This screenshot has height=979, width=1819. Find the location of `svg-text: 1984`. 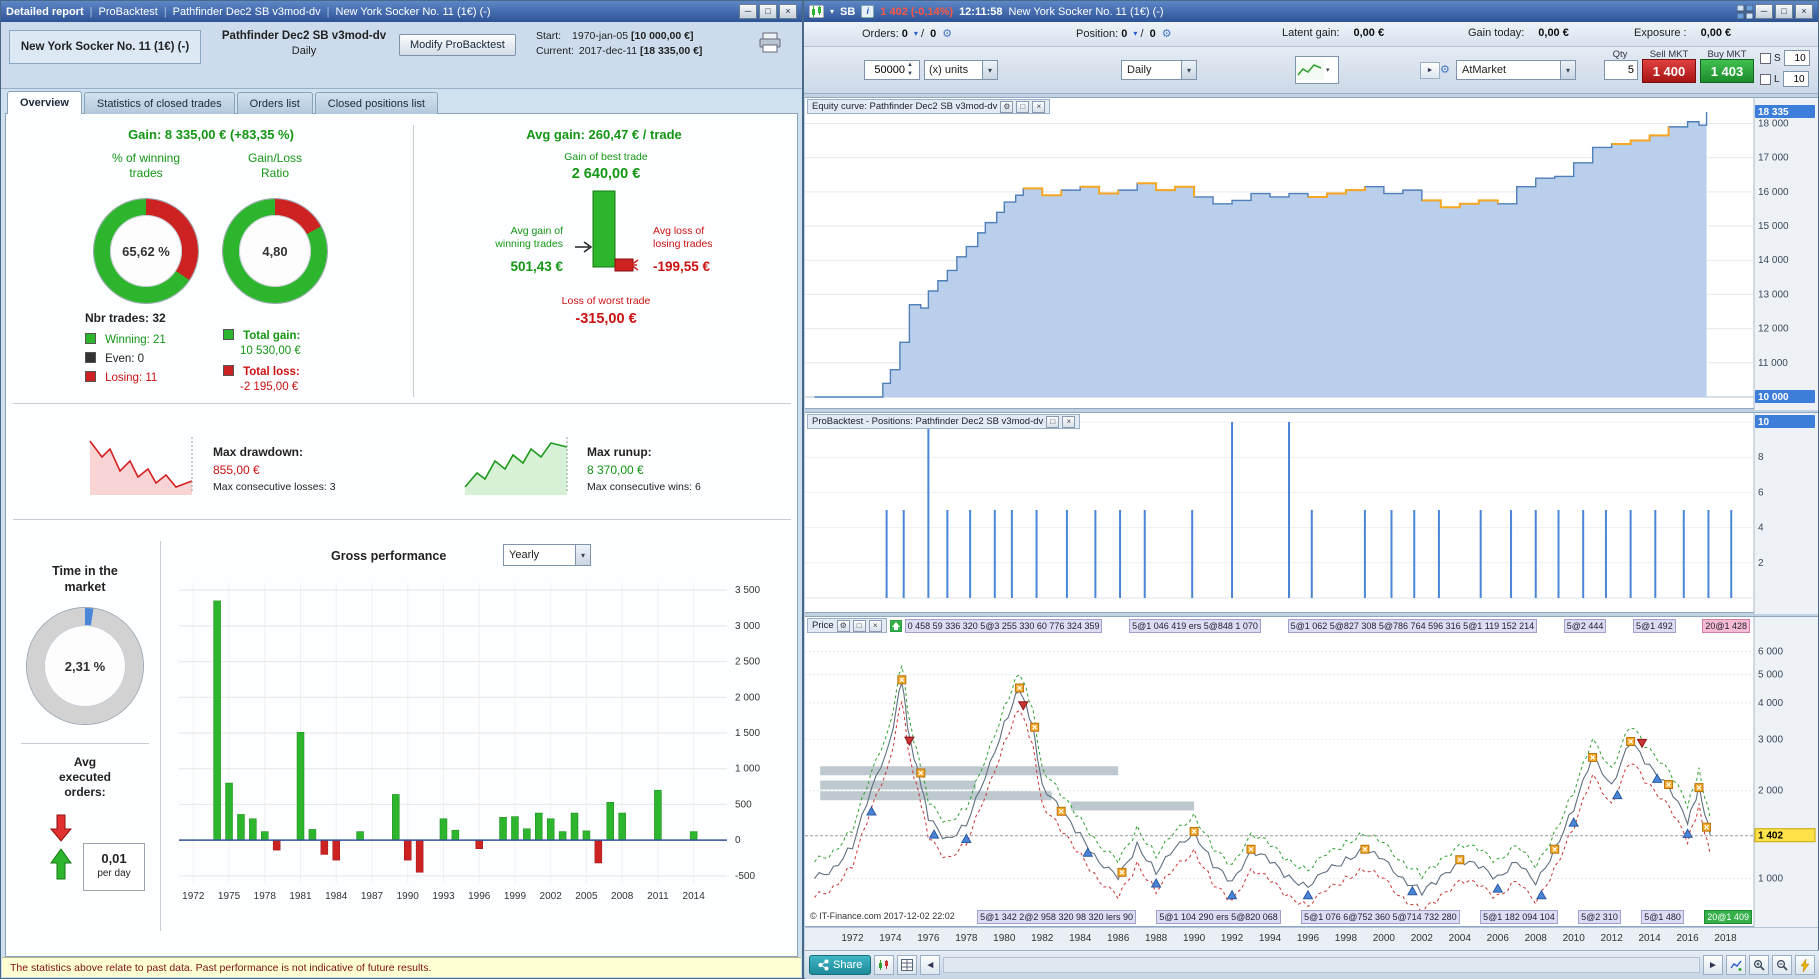

svg-text: 1984 is located at coordinates (336, 896).